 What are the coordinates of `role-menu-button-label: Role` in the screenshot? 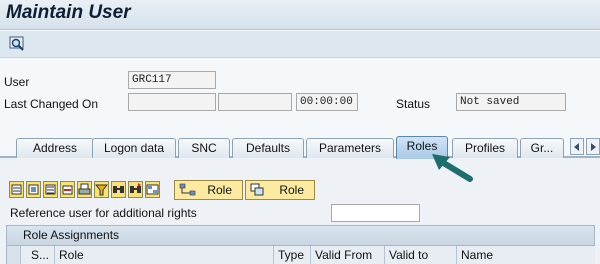 It's located at (219, 190).